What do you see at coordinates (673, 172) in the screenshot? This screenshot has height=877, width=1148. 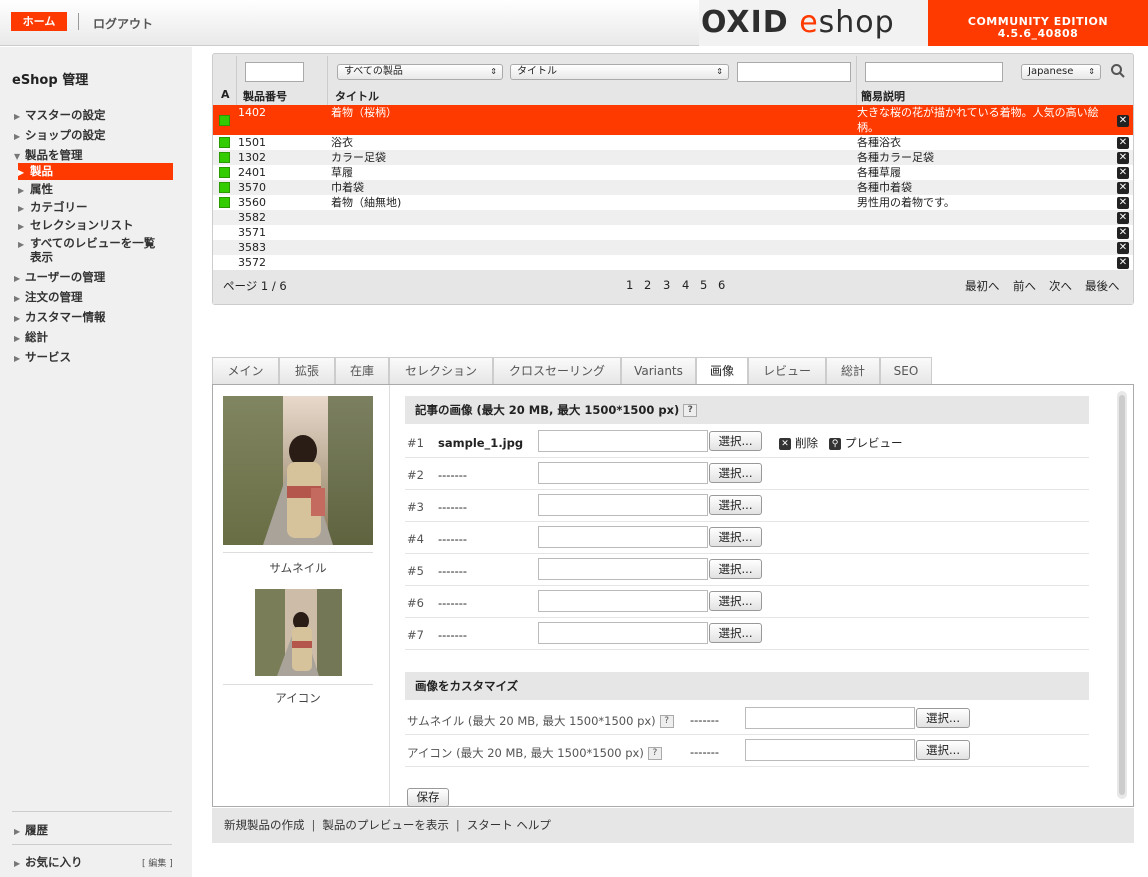 I see `table-row: 2401 草履 各種草履 ✕` at bounding box center [673, 172].